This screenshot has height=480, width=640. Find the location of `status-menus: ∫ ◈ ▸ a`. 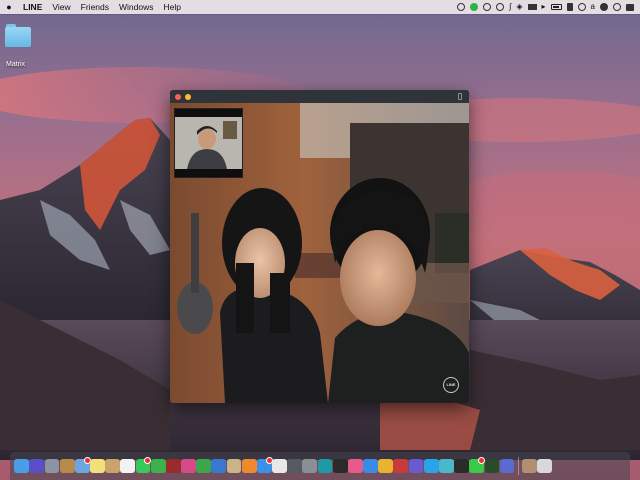

status-menus: ∫ ◈ ▸ a is located at coordinates (548, 7).